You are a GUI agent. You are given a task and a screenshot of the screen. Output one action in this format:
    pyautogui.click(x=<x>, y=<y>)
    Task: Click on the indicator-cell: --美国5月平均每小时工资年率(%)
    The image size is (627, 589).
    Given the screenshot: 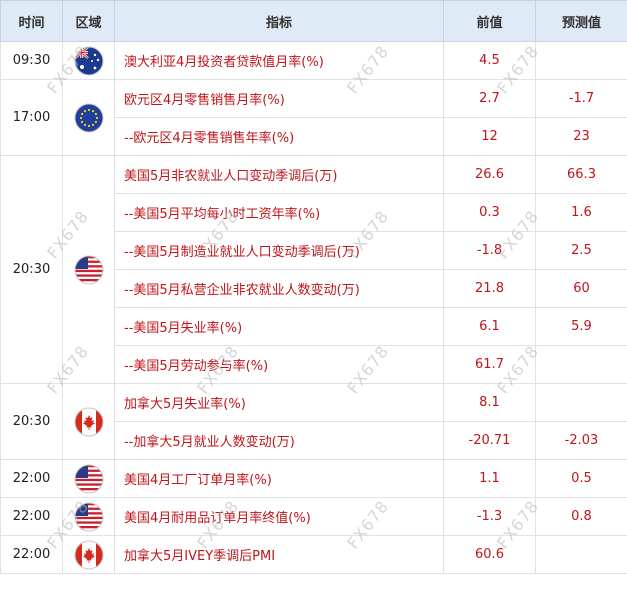 What is the action you would take?
    pyautogui.click(x=279, y=212)
    